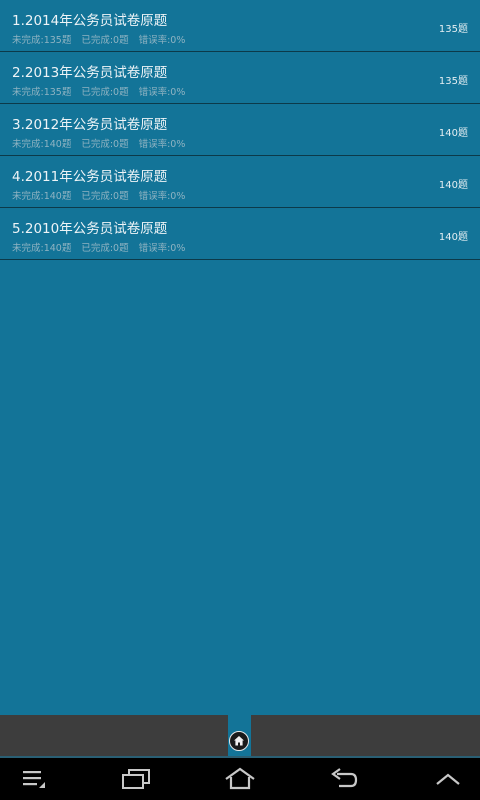 The height and width of the screenshot is (800, 480). What do you see at coordinates (90, 229) in the screenshot?
I see `exam-title: 5.2010年公务员试卷原题` at bounding box center [90, 229].